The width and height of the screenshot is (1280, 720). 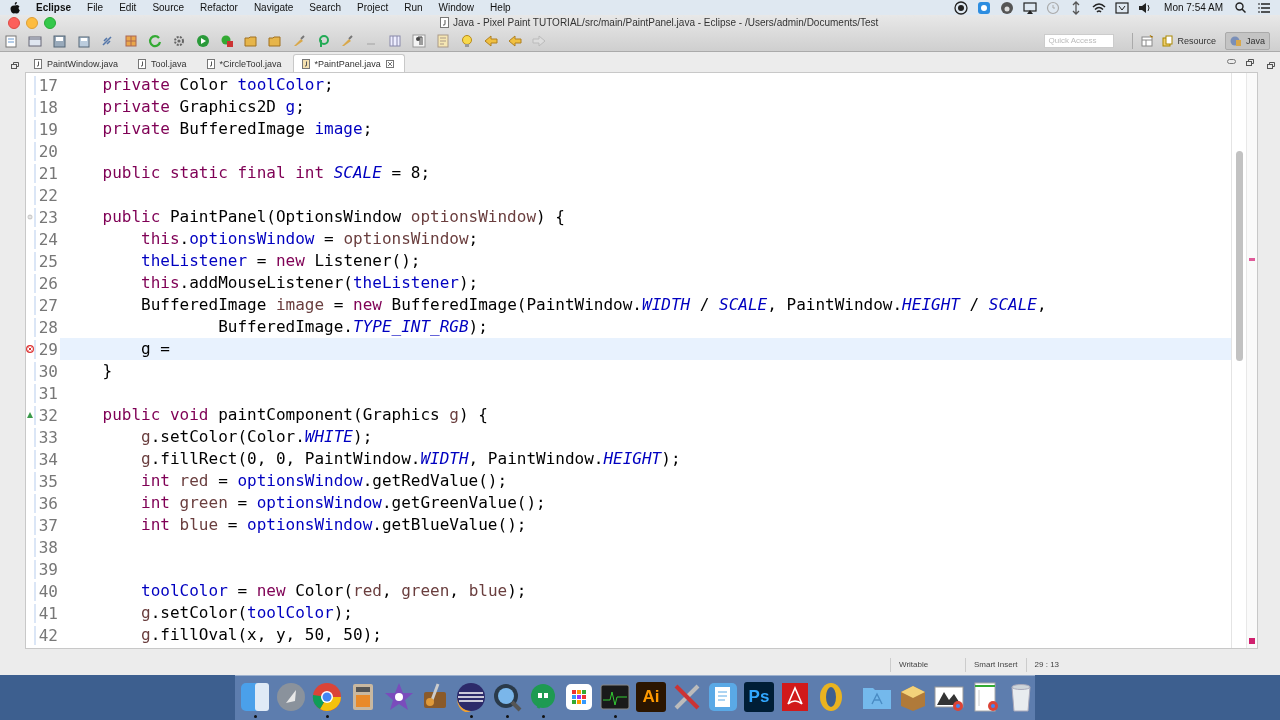 What do you see at coordinates (15, 7) in the screenshot?
I see `apple-icon` at bounding box center [15, 7].